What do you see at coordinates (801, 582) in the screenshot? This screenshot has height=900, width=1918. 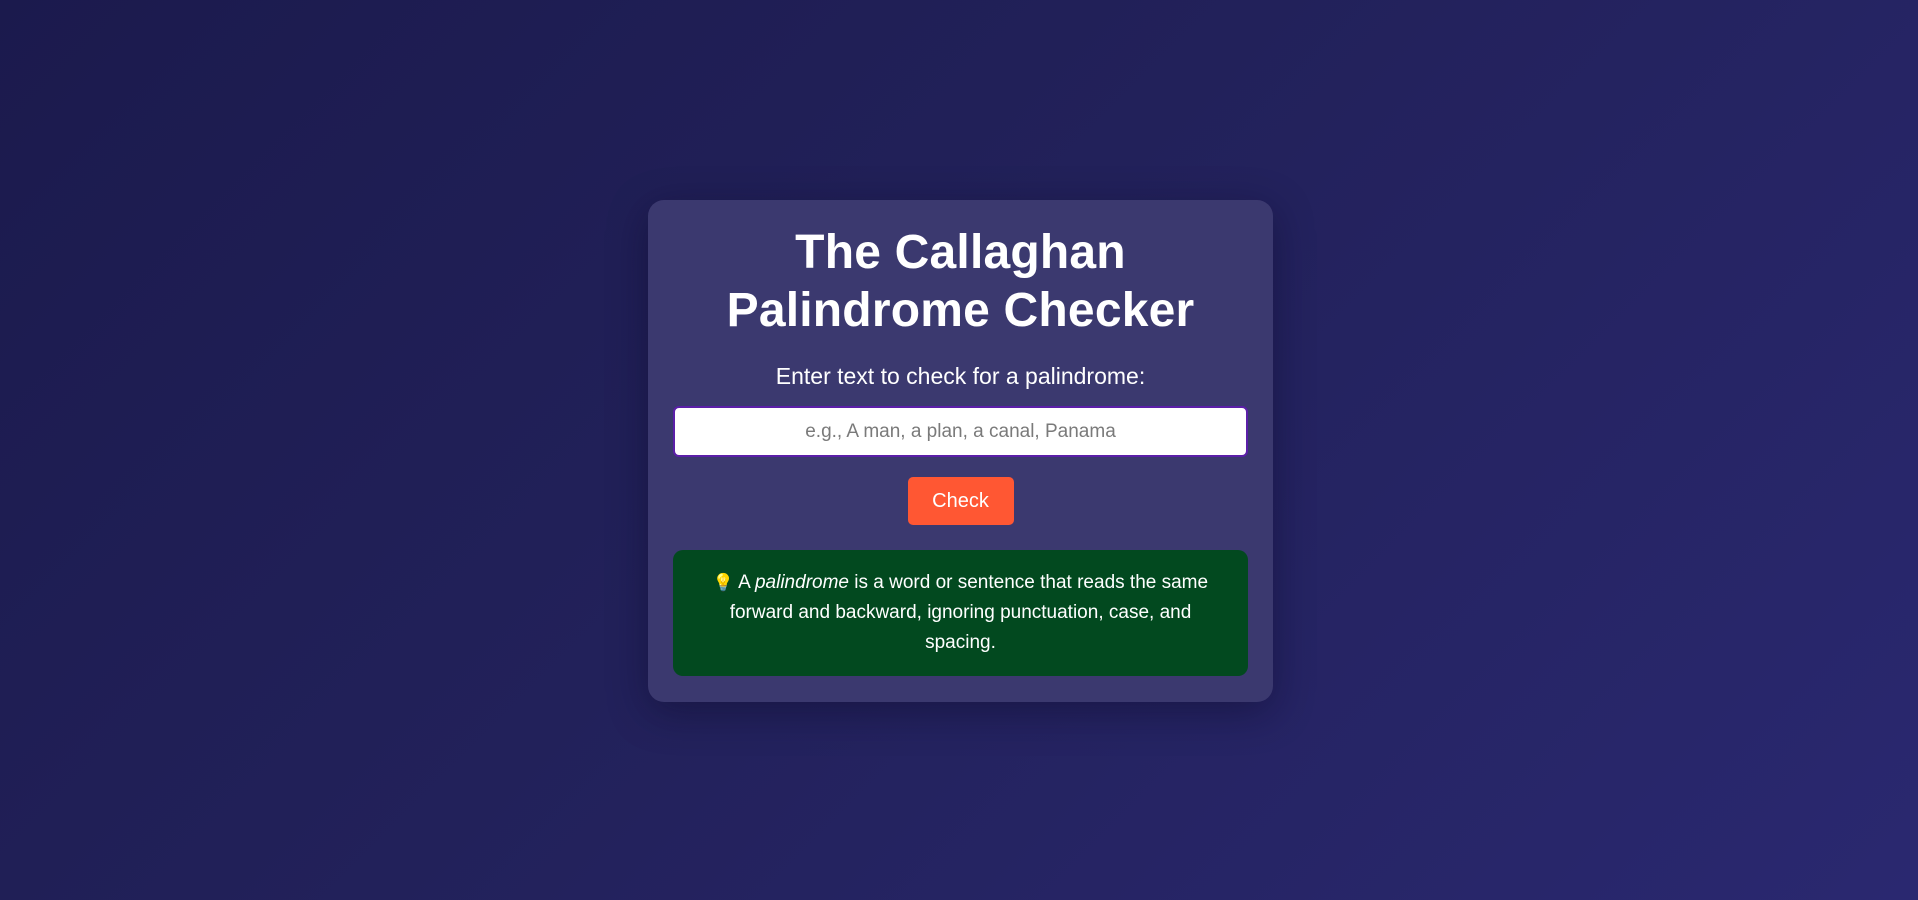 I see `info-term: palindrome` at bounding box center [801, 582].